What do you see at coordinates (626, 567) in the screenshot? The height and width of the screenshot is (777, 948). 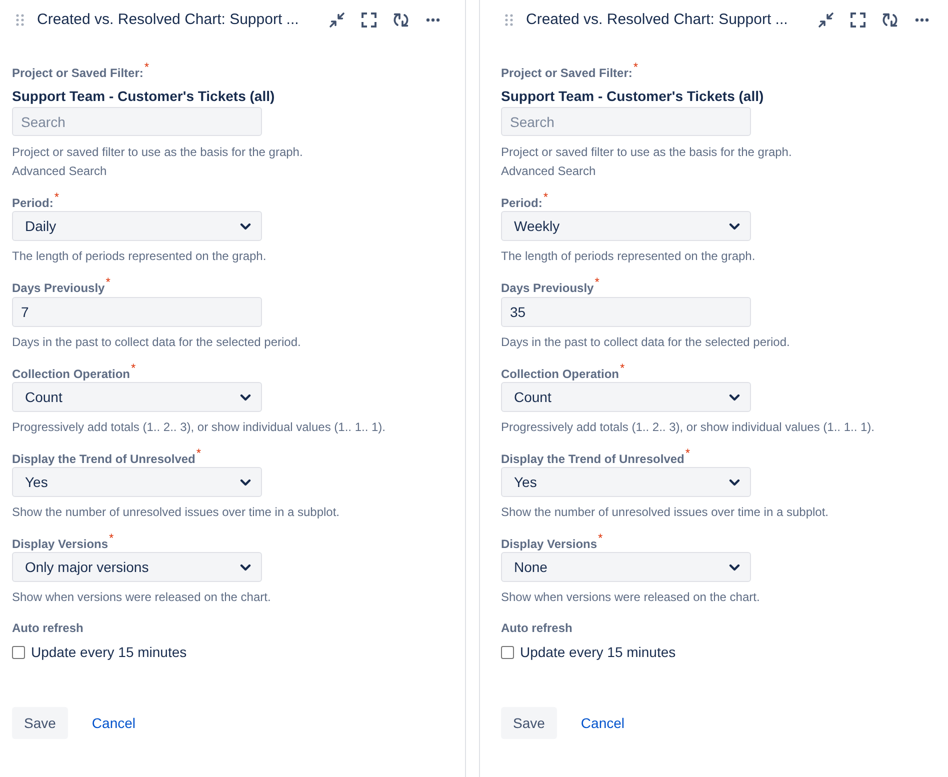 I see `dropdown: None` at bounding box center [626, 567].